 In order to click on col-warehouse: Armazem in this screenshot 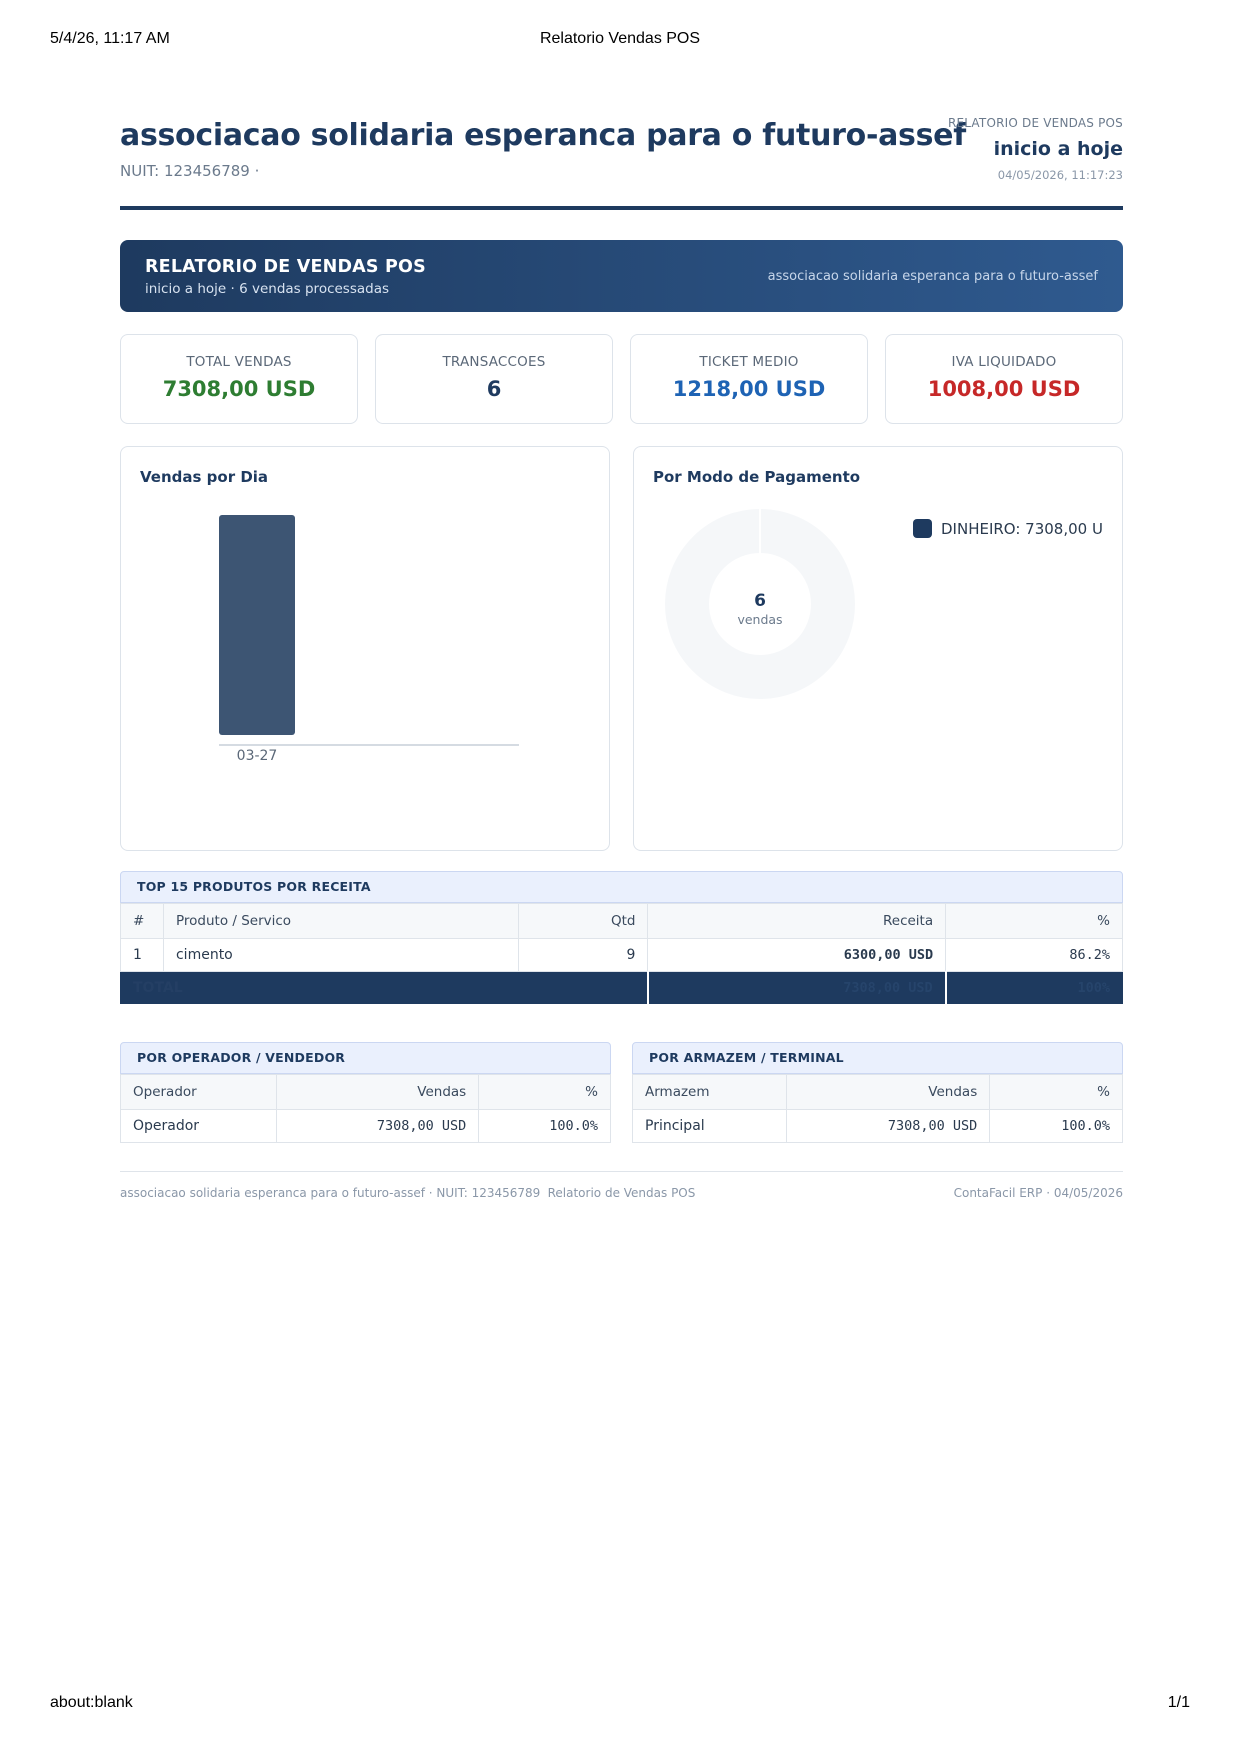, I will do `click(709, 1092)`.